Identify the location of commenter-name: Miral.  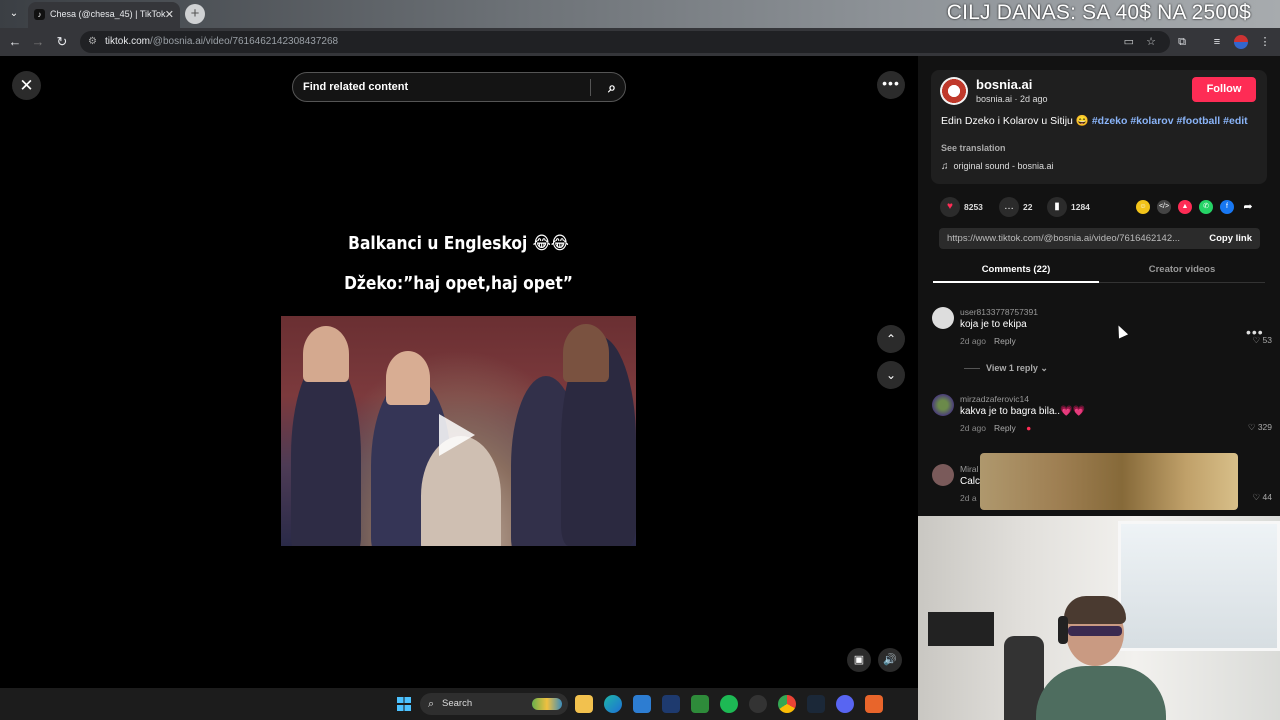
(969, 469).